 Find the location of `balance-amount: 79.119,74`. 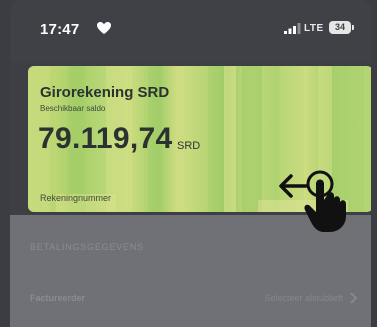

balance-amount: 79.119,74 is located at coordinates (105, 138).